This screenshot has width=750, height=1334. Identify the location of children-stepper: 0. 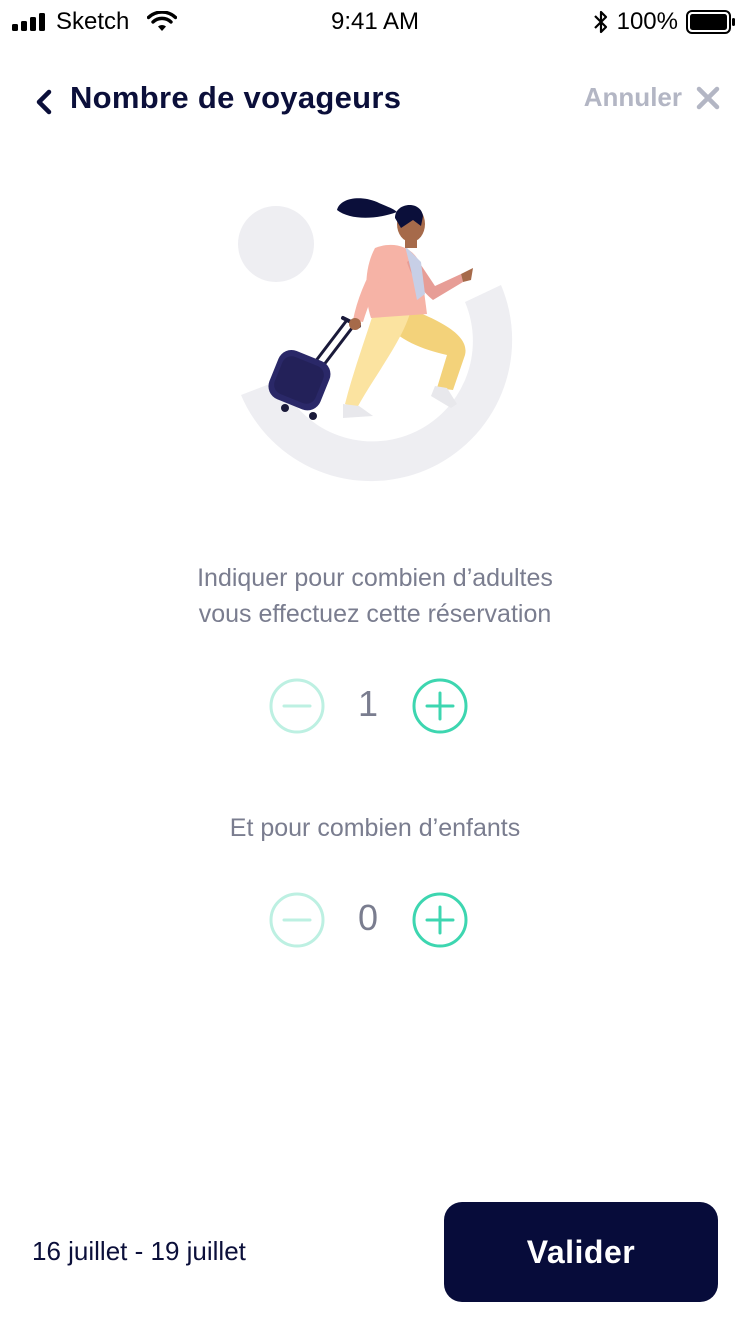
(368, 921).